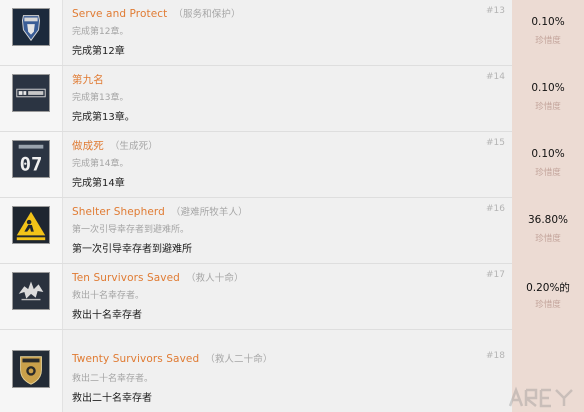  What do you see at coordinates (239, 359) in the screenshot?
I see `achievement-subtitle: （救人二十命）` at bounding box center [239, 359].